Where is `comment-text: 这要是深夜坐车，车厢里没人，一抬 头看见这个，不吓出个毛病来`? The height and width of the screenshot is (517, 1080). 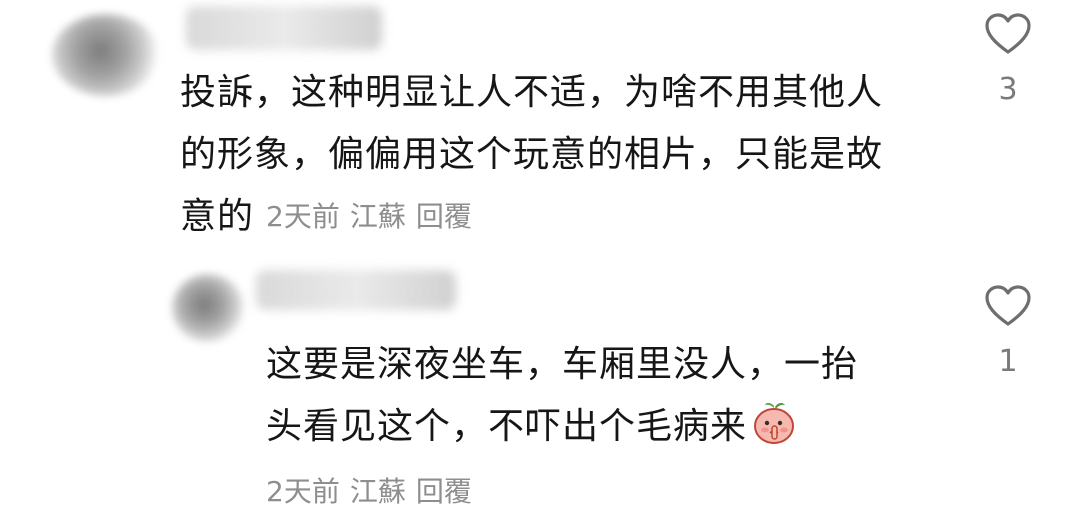
comment-text: 这要是深夜坐车，车厢里没人，一抬 头看见这个，不吓出个毛病来 is located at coordinates (562, 396).